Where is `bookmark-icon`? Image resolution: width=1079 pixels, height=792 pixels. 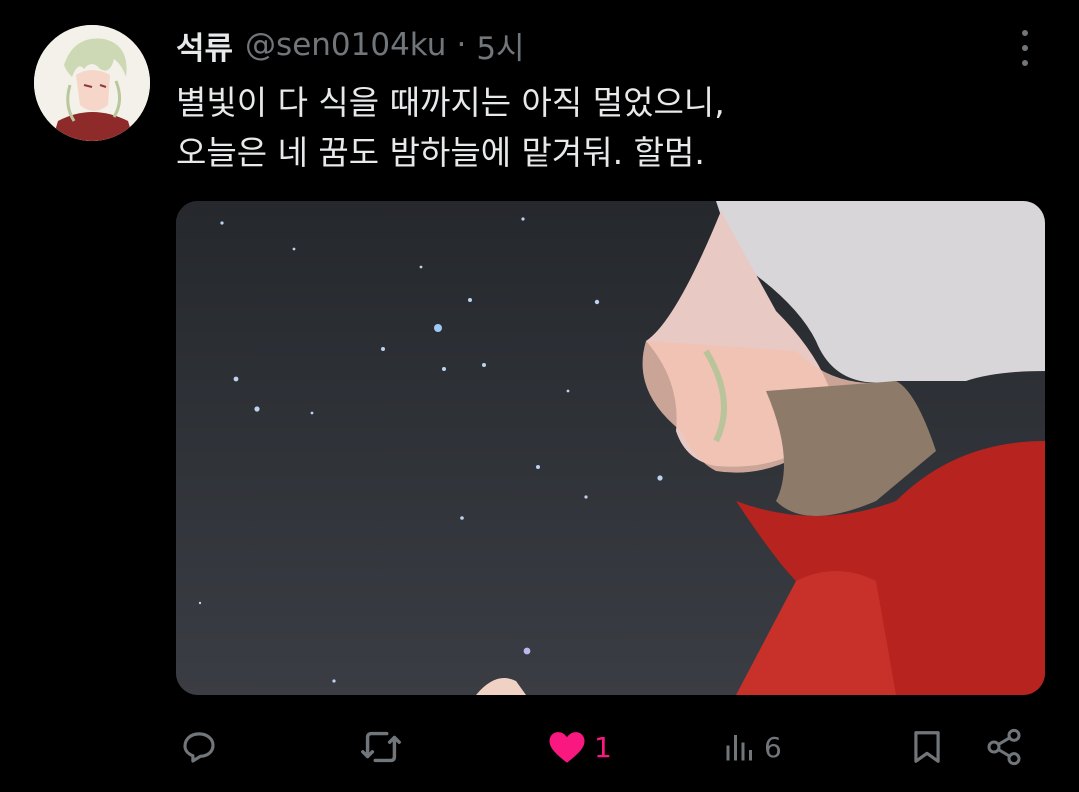 bookmark-icon is located at coordinates (927, 747).